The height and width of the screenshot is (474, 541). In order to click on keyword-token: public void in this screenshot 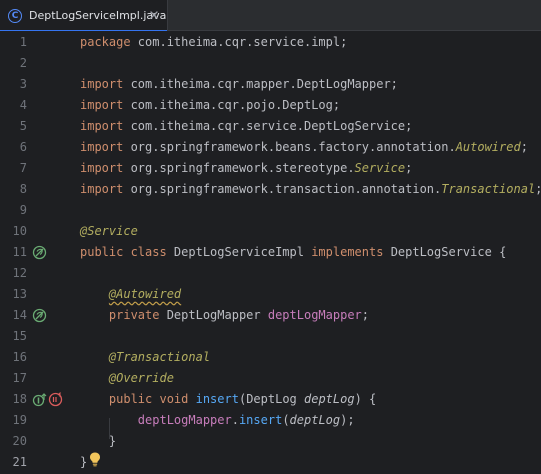, I will do `click(152, 399)`.